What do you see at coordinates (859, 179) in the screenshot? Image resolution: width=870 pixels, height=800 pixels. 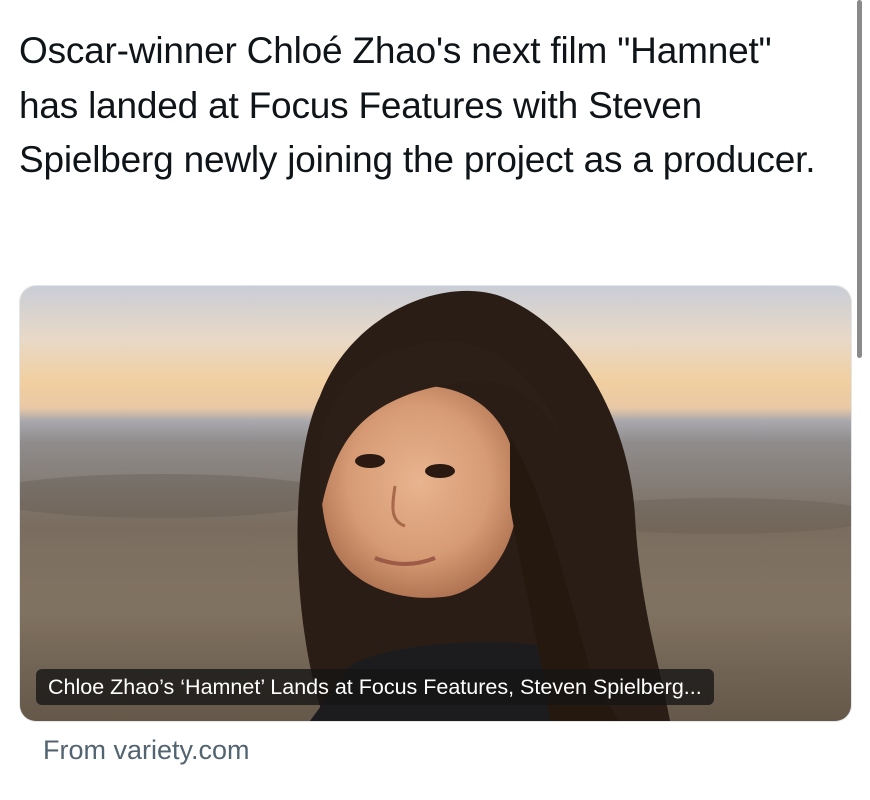 I see `scrollbar` at bounding box center [859, 179].